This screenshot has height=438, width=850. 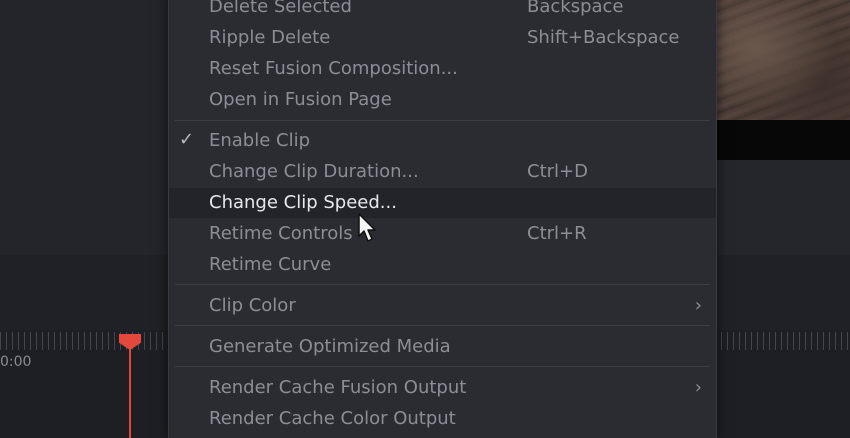 I want to click on menu-item-retime-curve: Retime Curve, so click(x=442, y=265).